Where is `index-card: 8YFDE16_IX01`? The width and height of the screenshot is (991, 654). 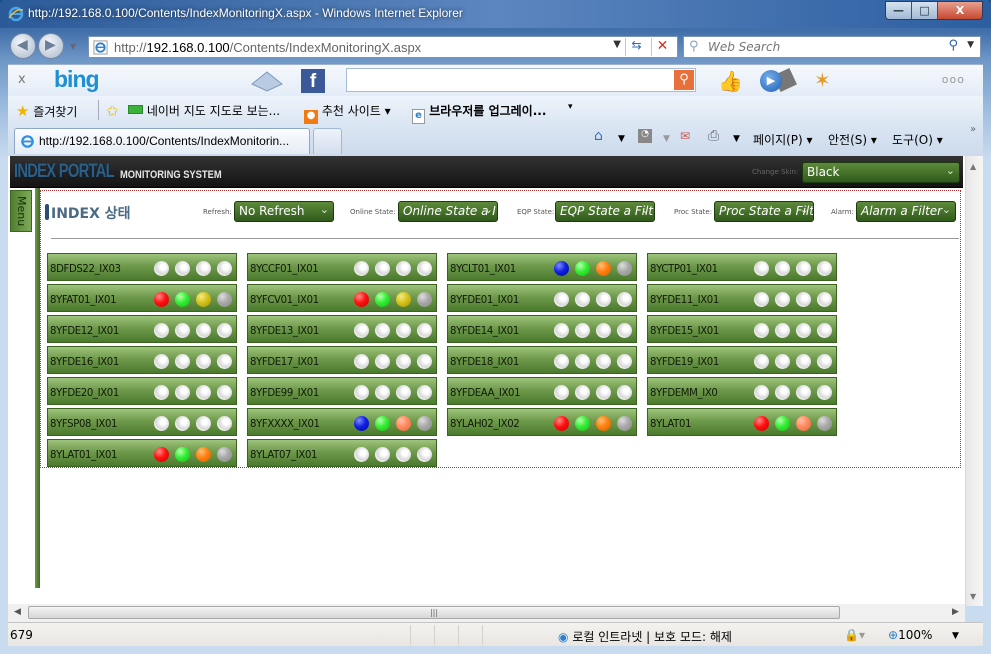
index-card: 8YFDE16_IX01 is located at coordinates (142, 360).